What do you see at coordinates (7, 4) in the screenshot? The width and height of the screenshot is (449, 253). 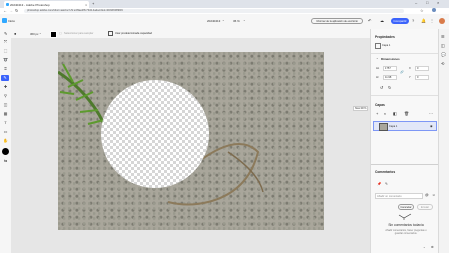 I see `photoshop-tab-icon` at bounding box center [7, 4].